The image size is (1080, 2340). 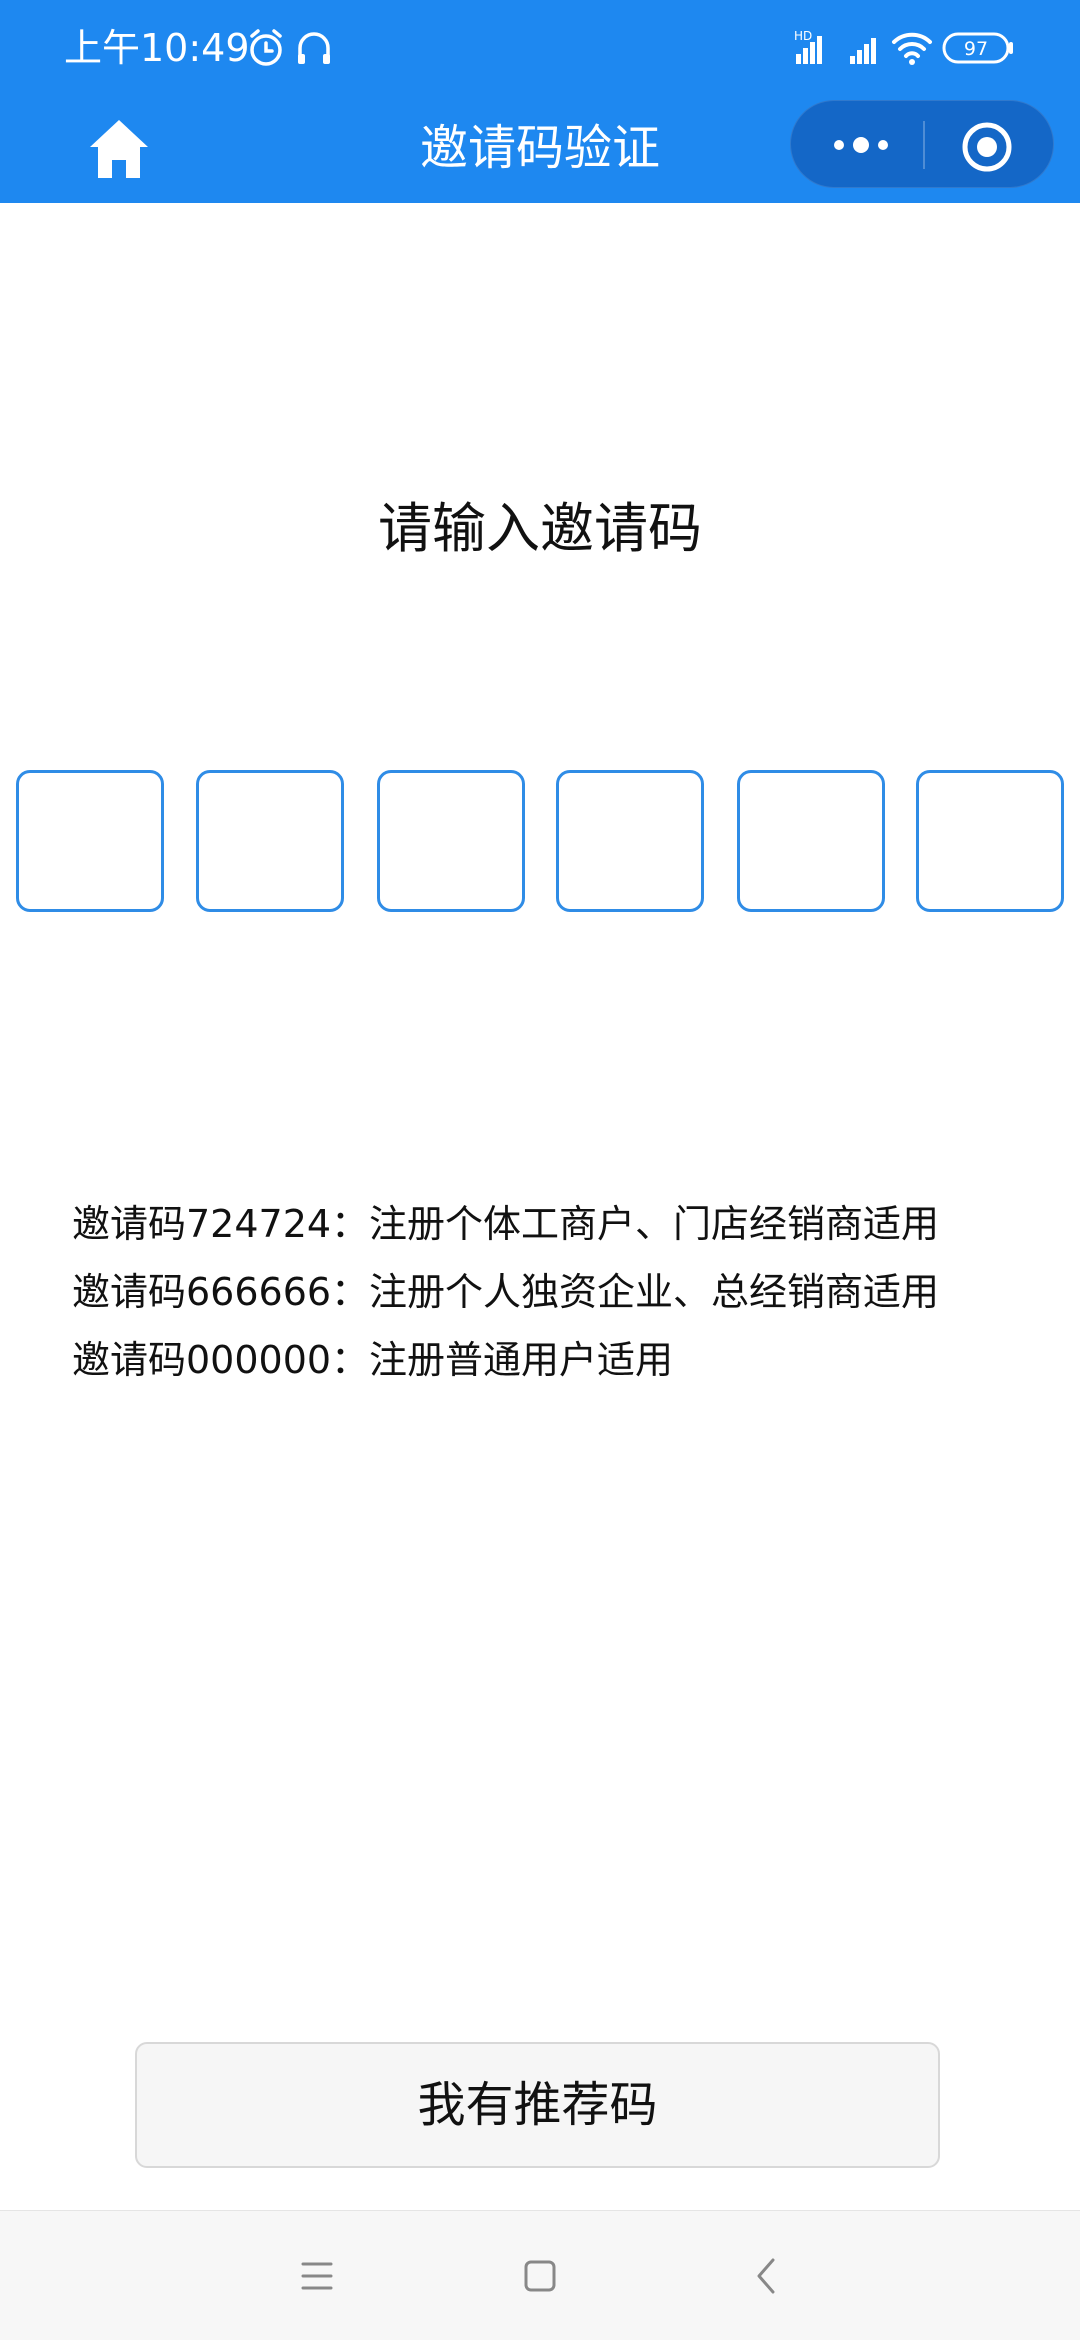 I want to click on back-icon, so click(x=767, y=2276).